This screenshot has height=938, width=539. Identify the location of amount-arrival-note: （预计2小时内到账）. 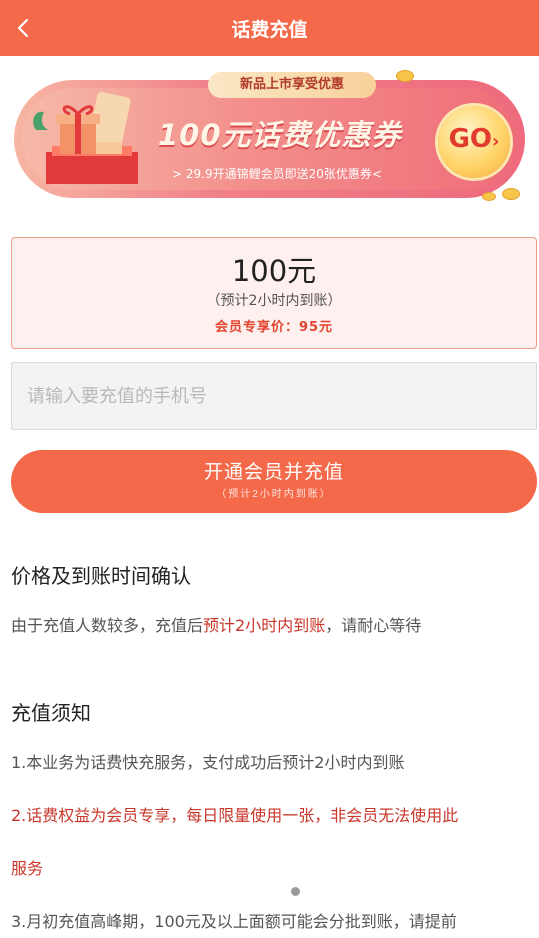
(274, 301).